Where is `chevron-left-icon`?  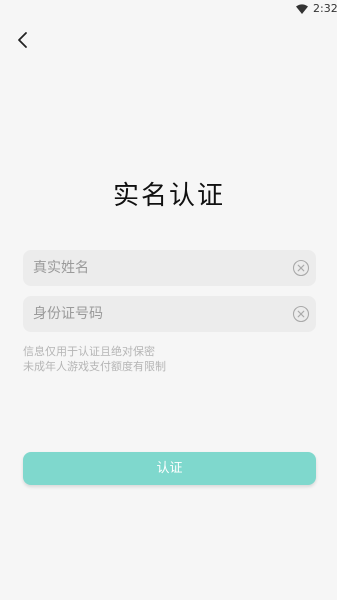
chevron-left-icon is located at coordinates (22, 40).